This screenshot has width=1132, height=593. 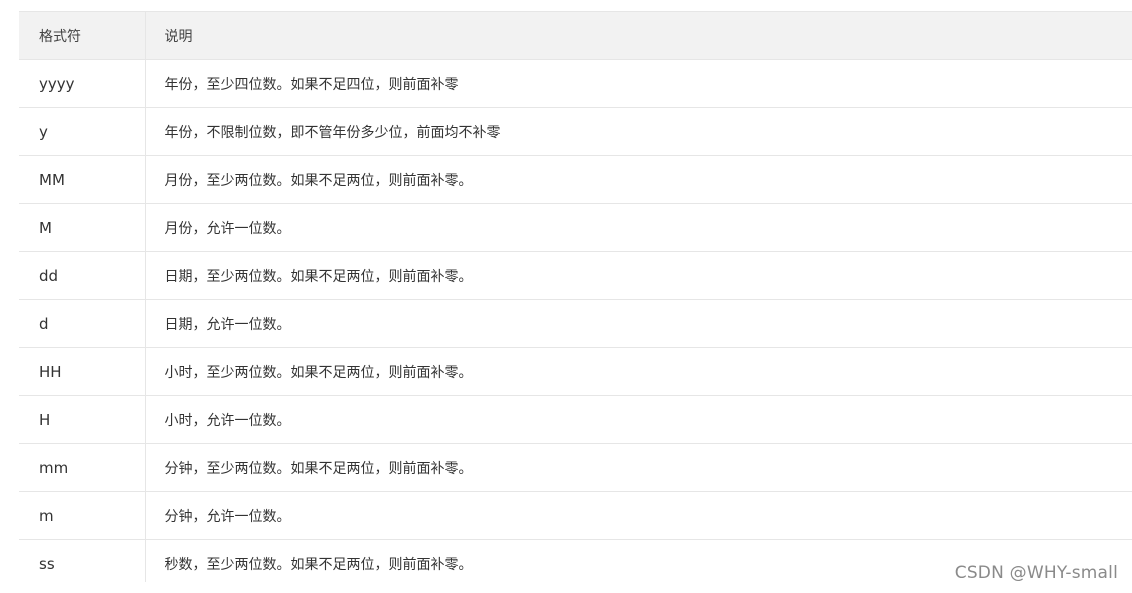 I want to click on description-cell: 日期，允许一位数。, so click(x=638, y=323).